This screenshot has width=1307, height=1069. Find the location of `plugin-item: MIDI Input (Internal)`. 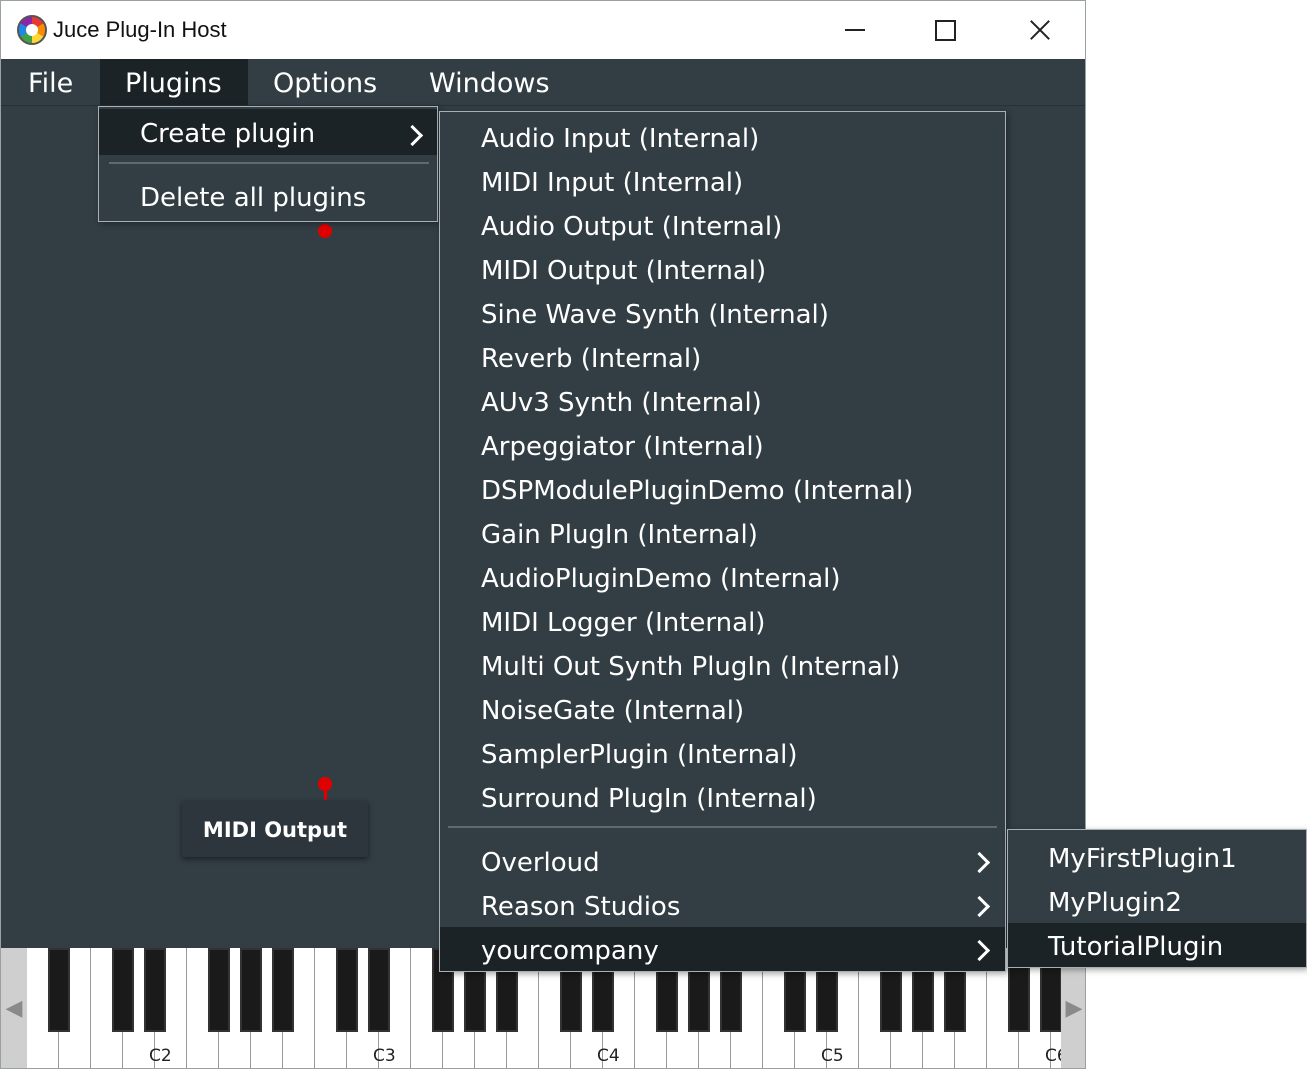

plugin-item: MIDI Input (Internal) is located at coordinates (722, 181).